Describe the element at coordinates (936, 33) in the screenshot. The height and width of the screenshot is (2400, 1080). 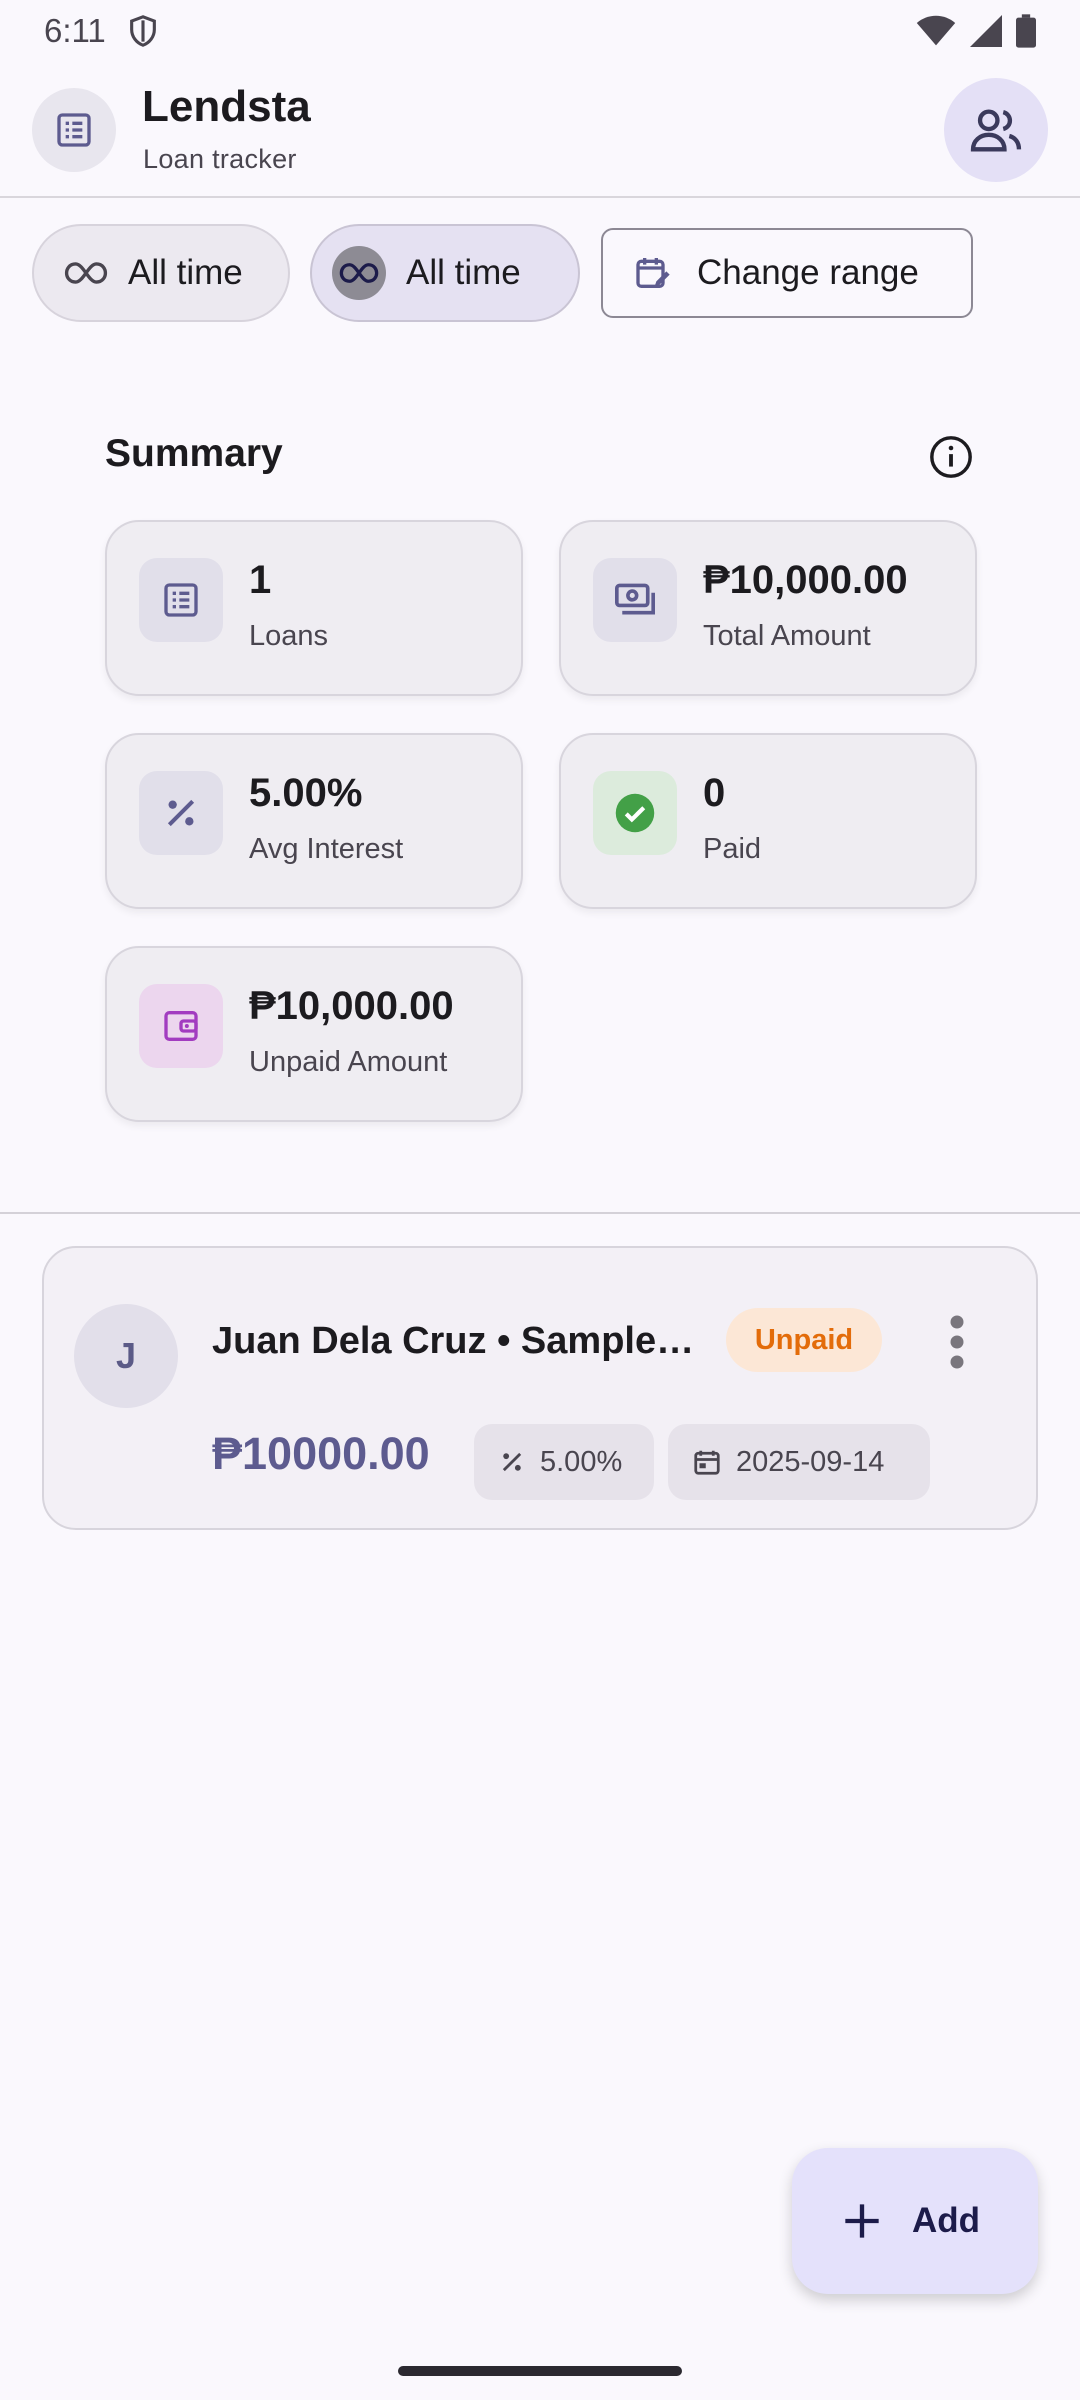
I see `wifi-icon` at that location.